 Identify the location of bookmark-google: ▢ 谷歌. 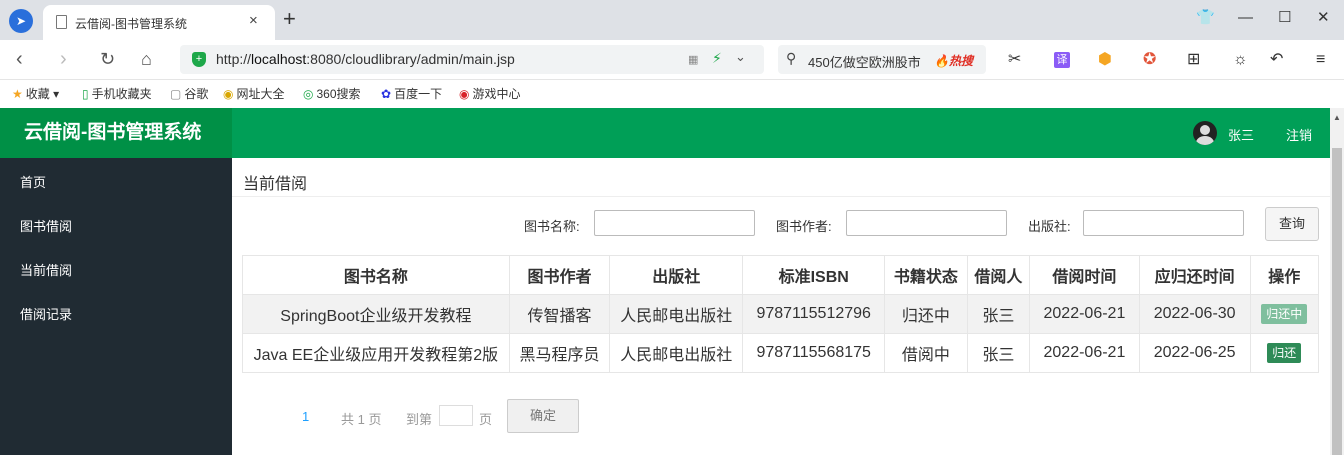
(189, 93).